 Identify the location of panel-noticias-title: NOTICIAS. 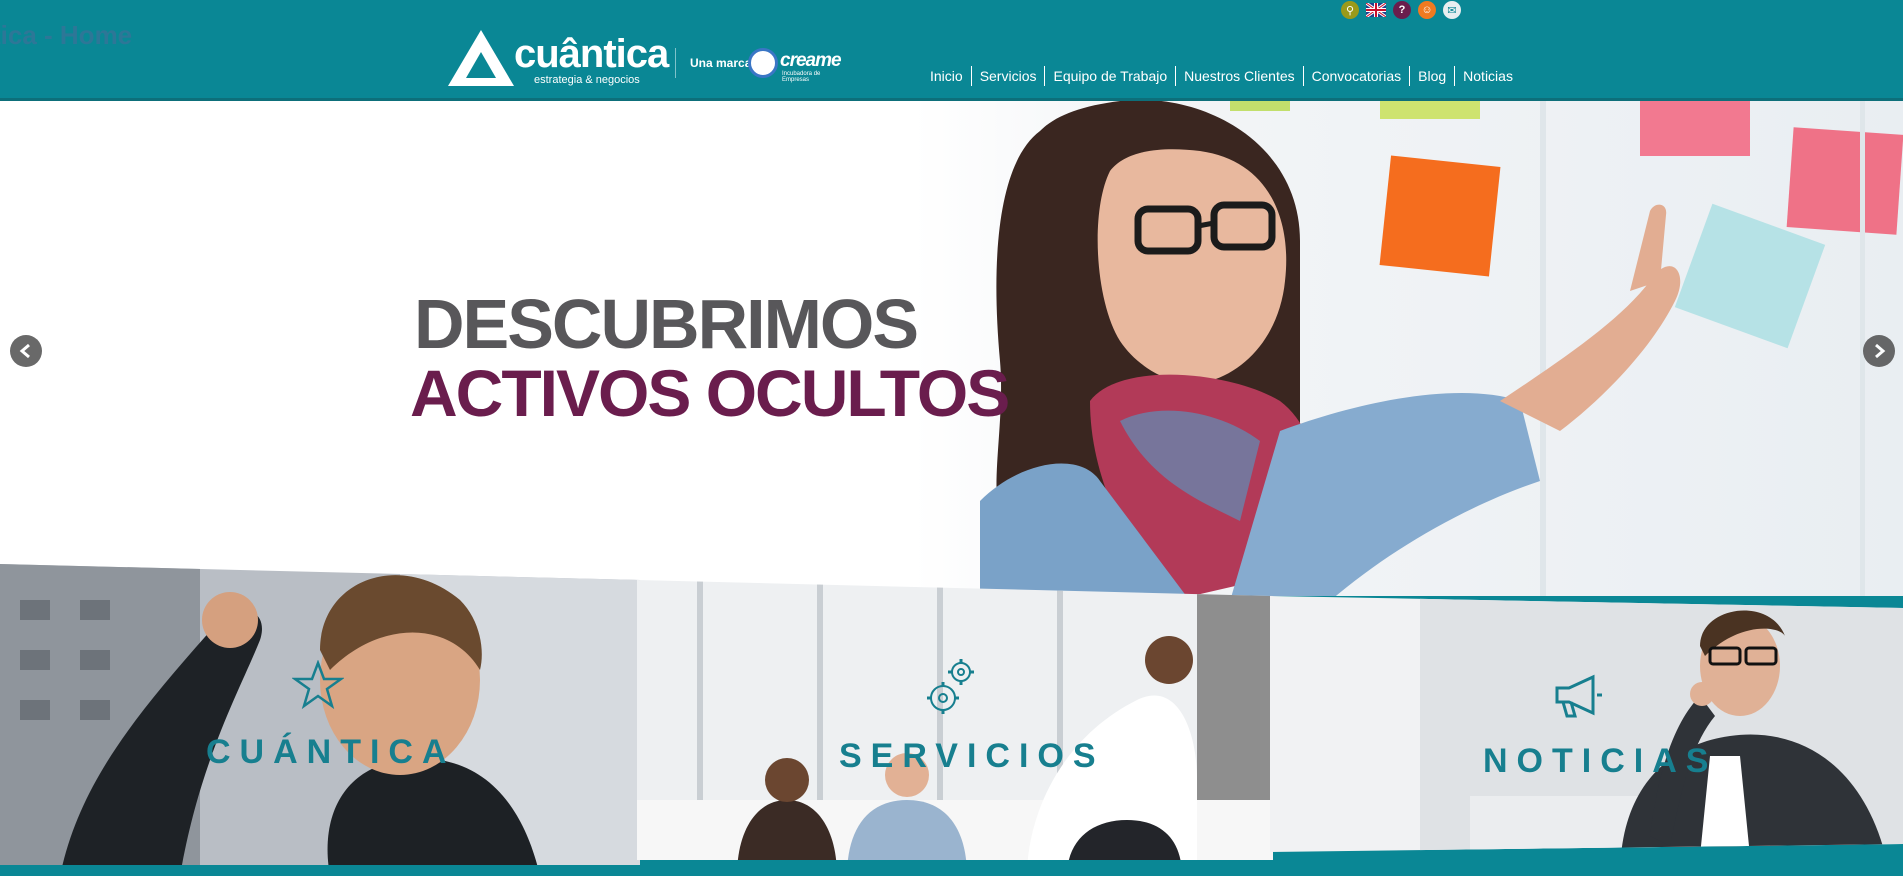
(1600, 761).